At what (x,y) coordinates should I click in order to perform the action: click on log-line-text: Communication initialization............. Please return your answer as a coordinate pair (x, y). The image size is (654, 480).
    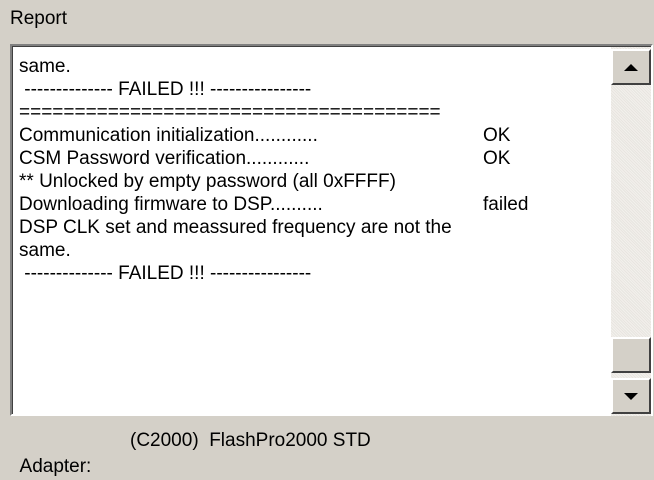
    Looking at the image, I should click on (168, 135).